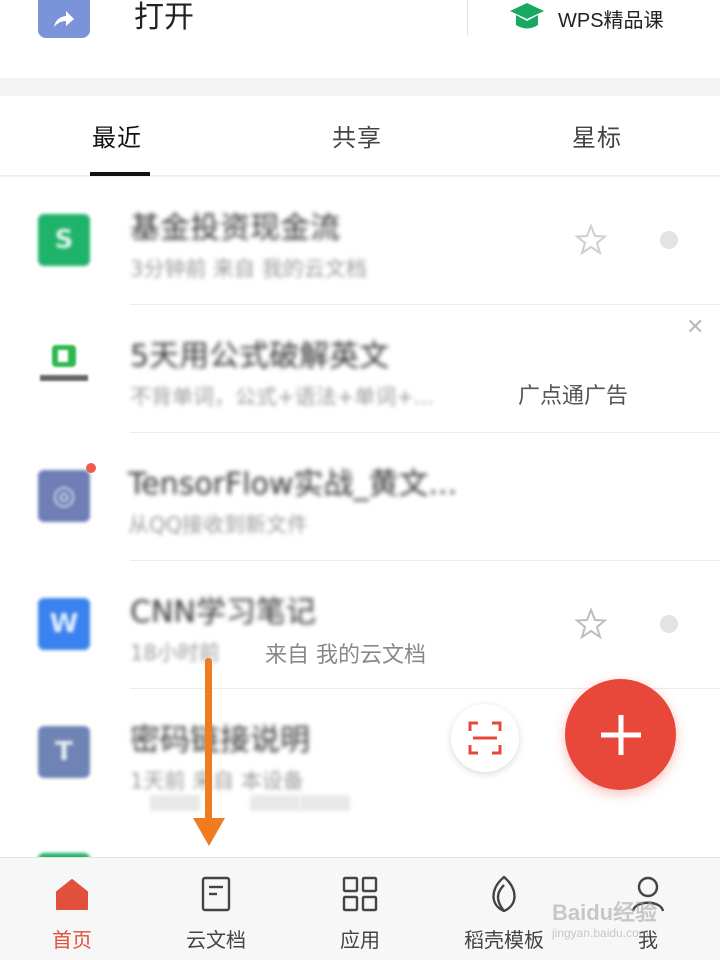 This screenshot has width=720, height=960. What do you see at coordinates (216, 940) in the screenshot?
I see `nav-label: 云文档` at bounding box center [216, 940].